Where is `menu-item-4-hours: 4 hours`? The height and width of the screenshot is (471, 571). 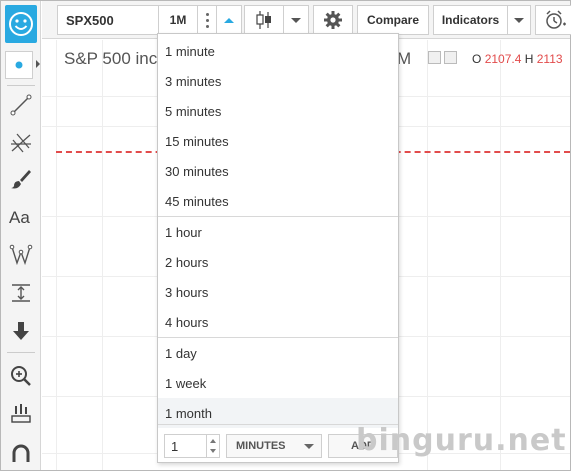 menu-item-4-hours: 4 hours is located at coordinates (278, 322).